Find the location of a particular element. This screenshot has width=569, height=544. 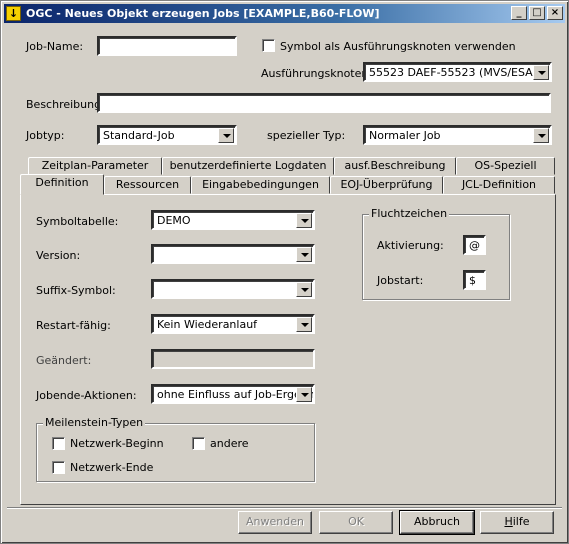

special-type-select: Normaler Job is located at coordinates (457, 135).